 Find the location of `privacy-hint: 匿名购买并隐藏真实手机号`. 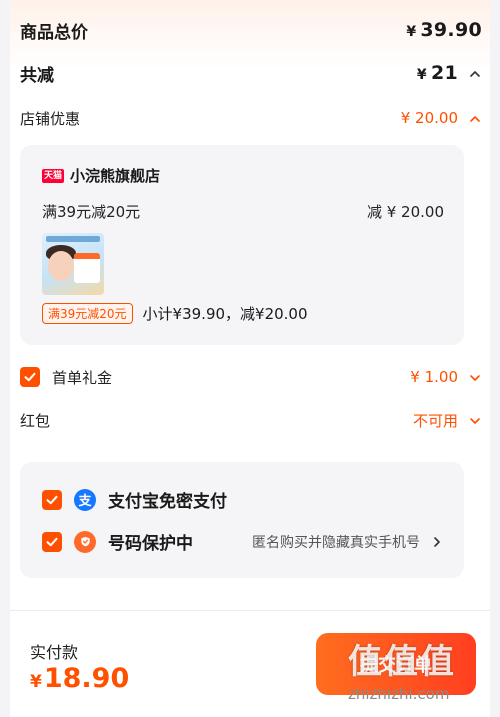

privacy-hint: 匿名购买并隐藏真实手机号 is located at coordinates (336, 542).